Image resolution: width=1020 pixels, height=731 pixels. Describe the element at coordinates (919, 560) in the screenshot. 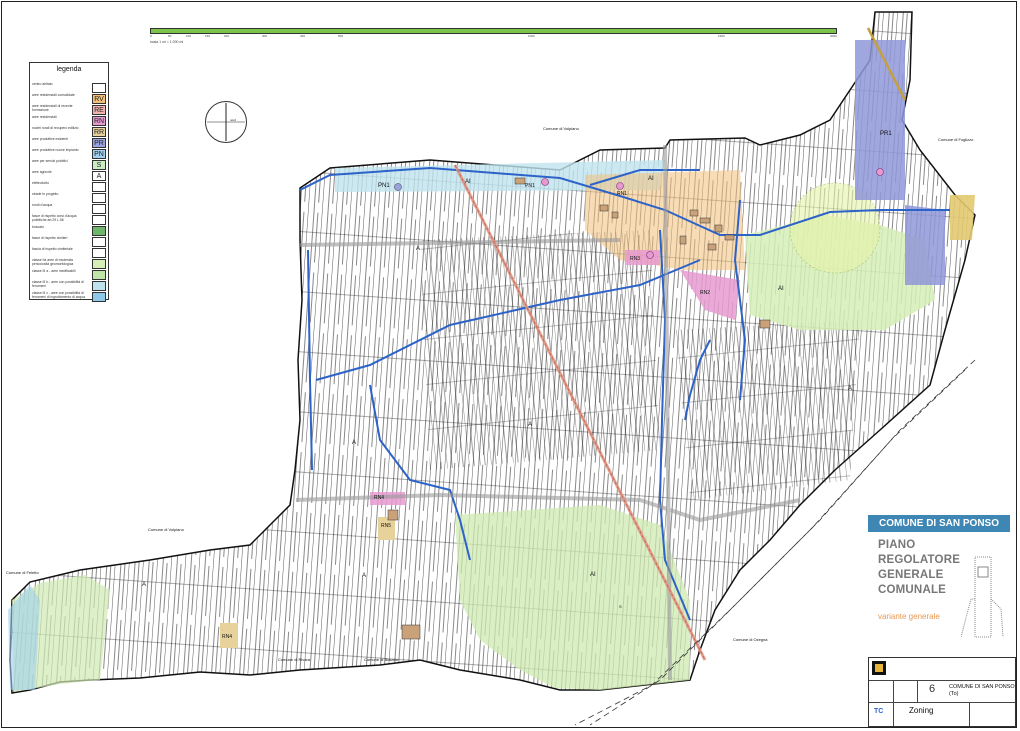

I see `title-line: REGOLATORE` at that location.